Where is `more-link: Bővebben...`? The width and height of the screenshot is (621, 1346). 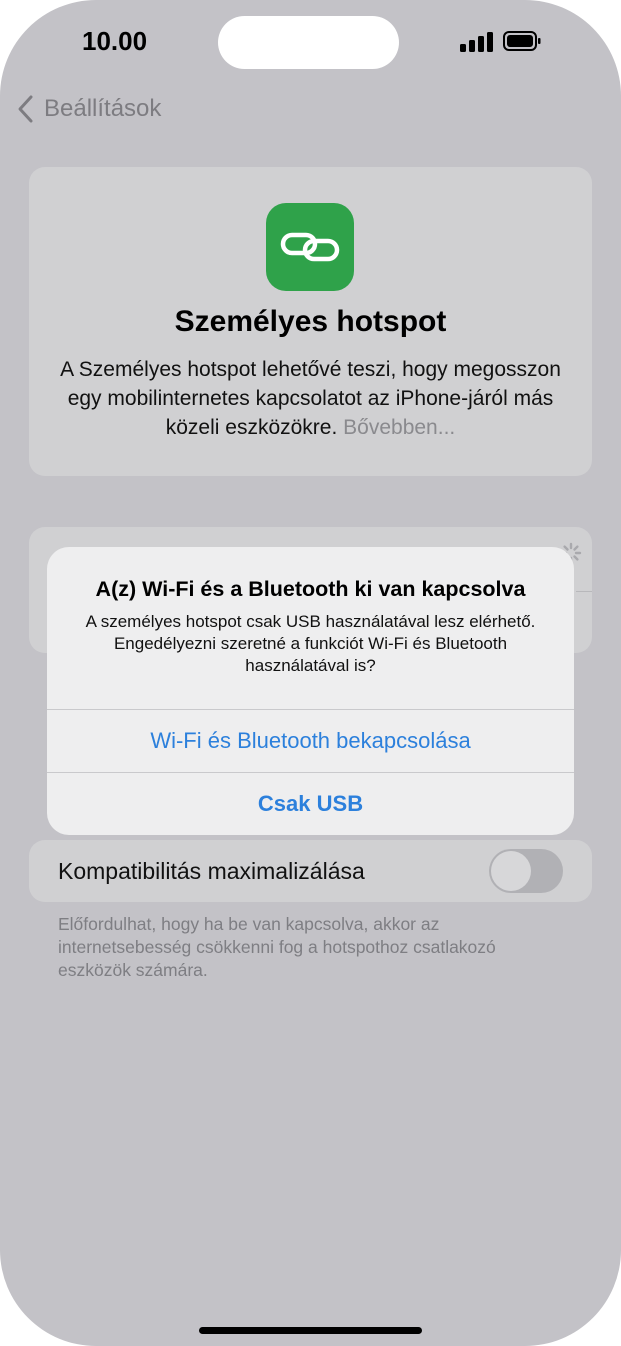 more-link: Bővebben... is located at coordinates (399, 427).